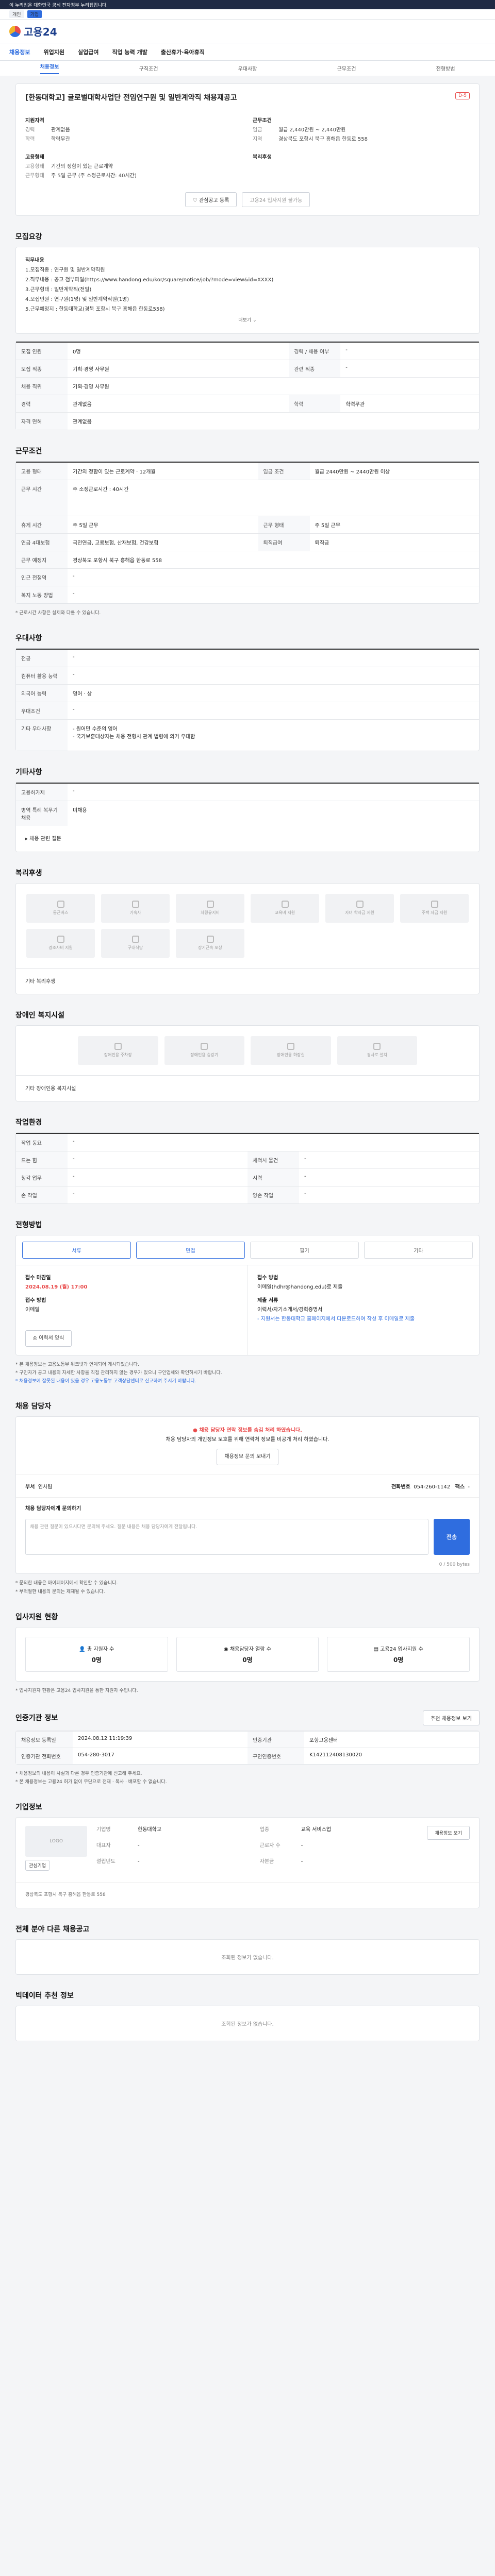 The image size is (495, 2576). What do you see at coordinates (451, 1717) in the screenshot?
I see `recommend-button: 추천 채용정보 보기` at bounding box center [451, 1717].